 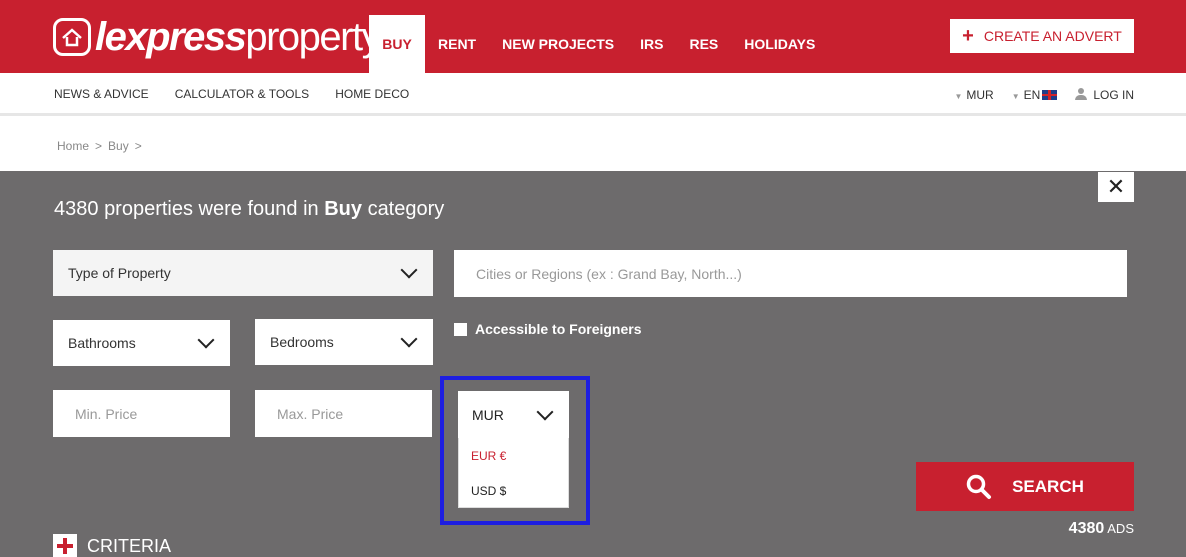 I want to click on create-advert-label: CREATE AN ADVERT, so click(x=1052, y=36).